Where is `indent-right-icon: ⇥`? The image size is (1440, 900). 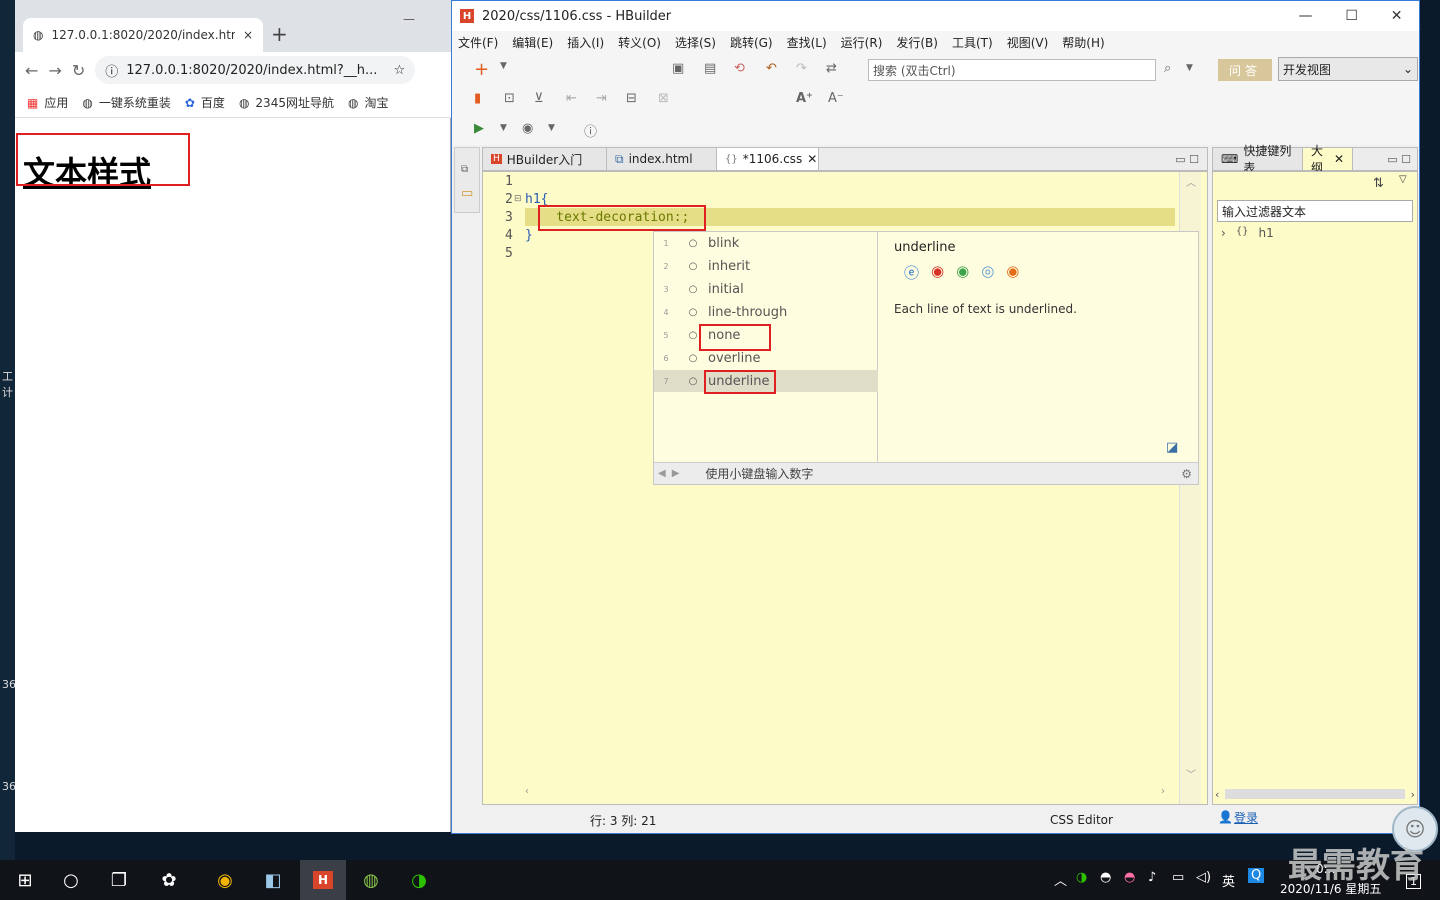
indent-right-icon: ⇥ is located at coordinates (601, 98).